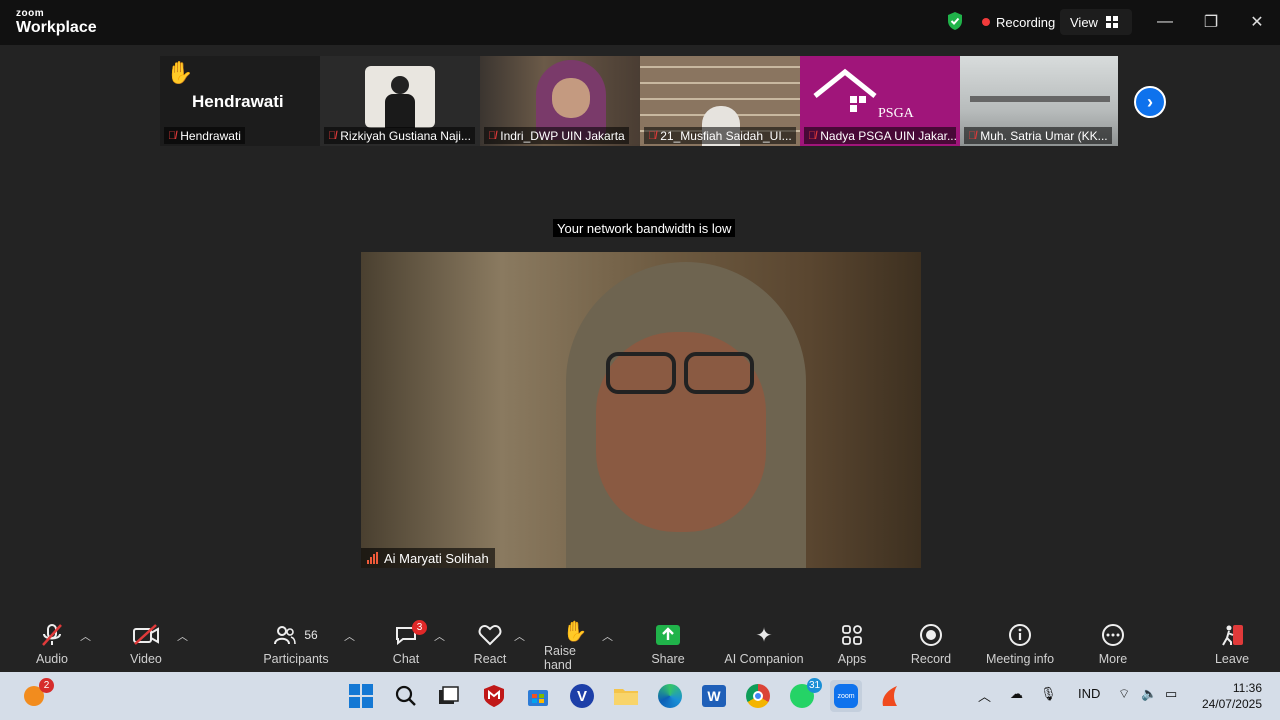 The image size is (1280, 720). What do you see at coordinates (852, 635) in the screenshot?
I see `apps-icon` at bounding box center [852, 635].